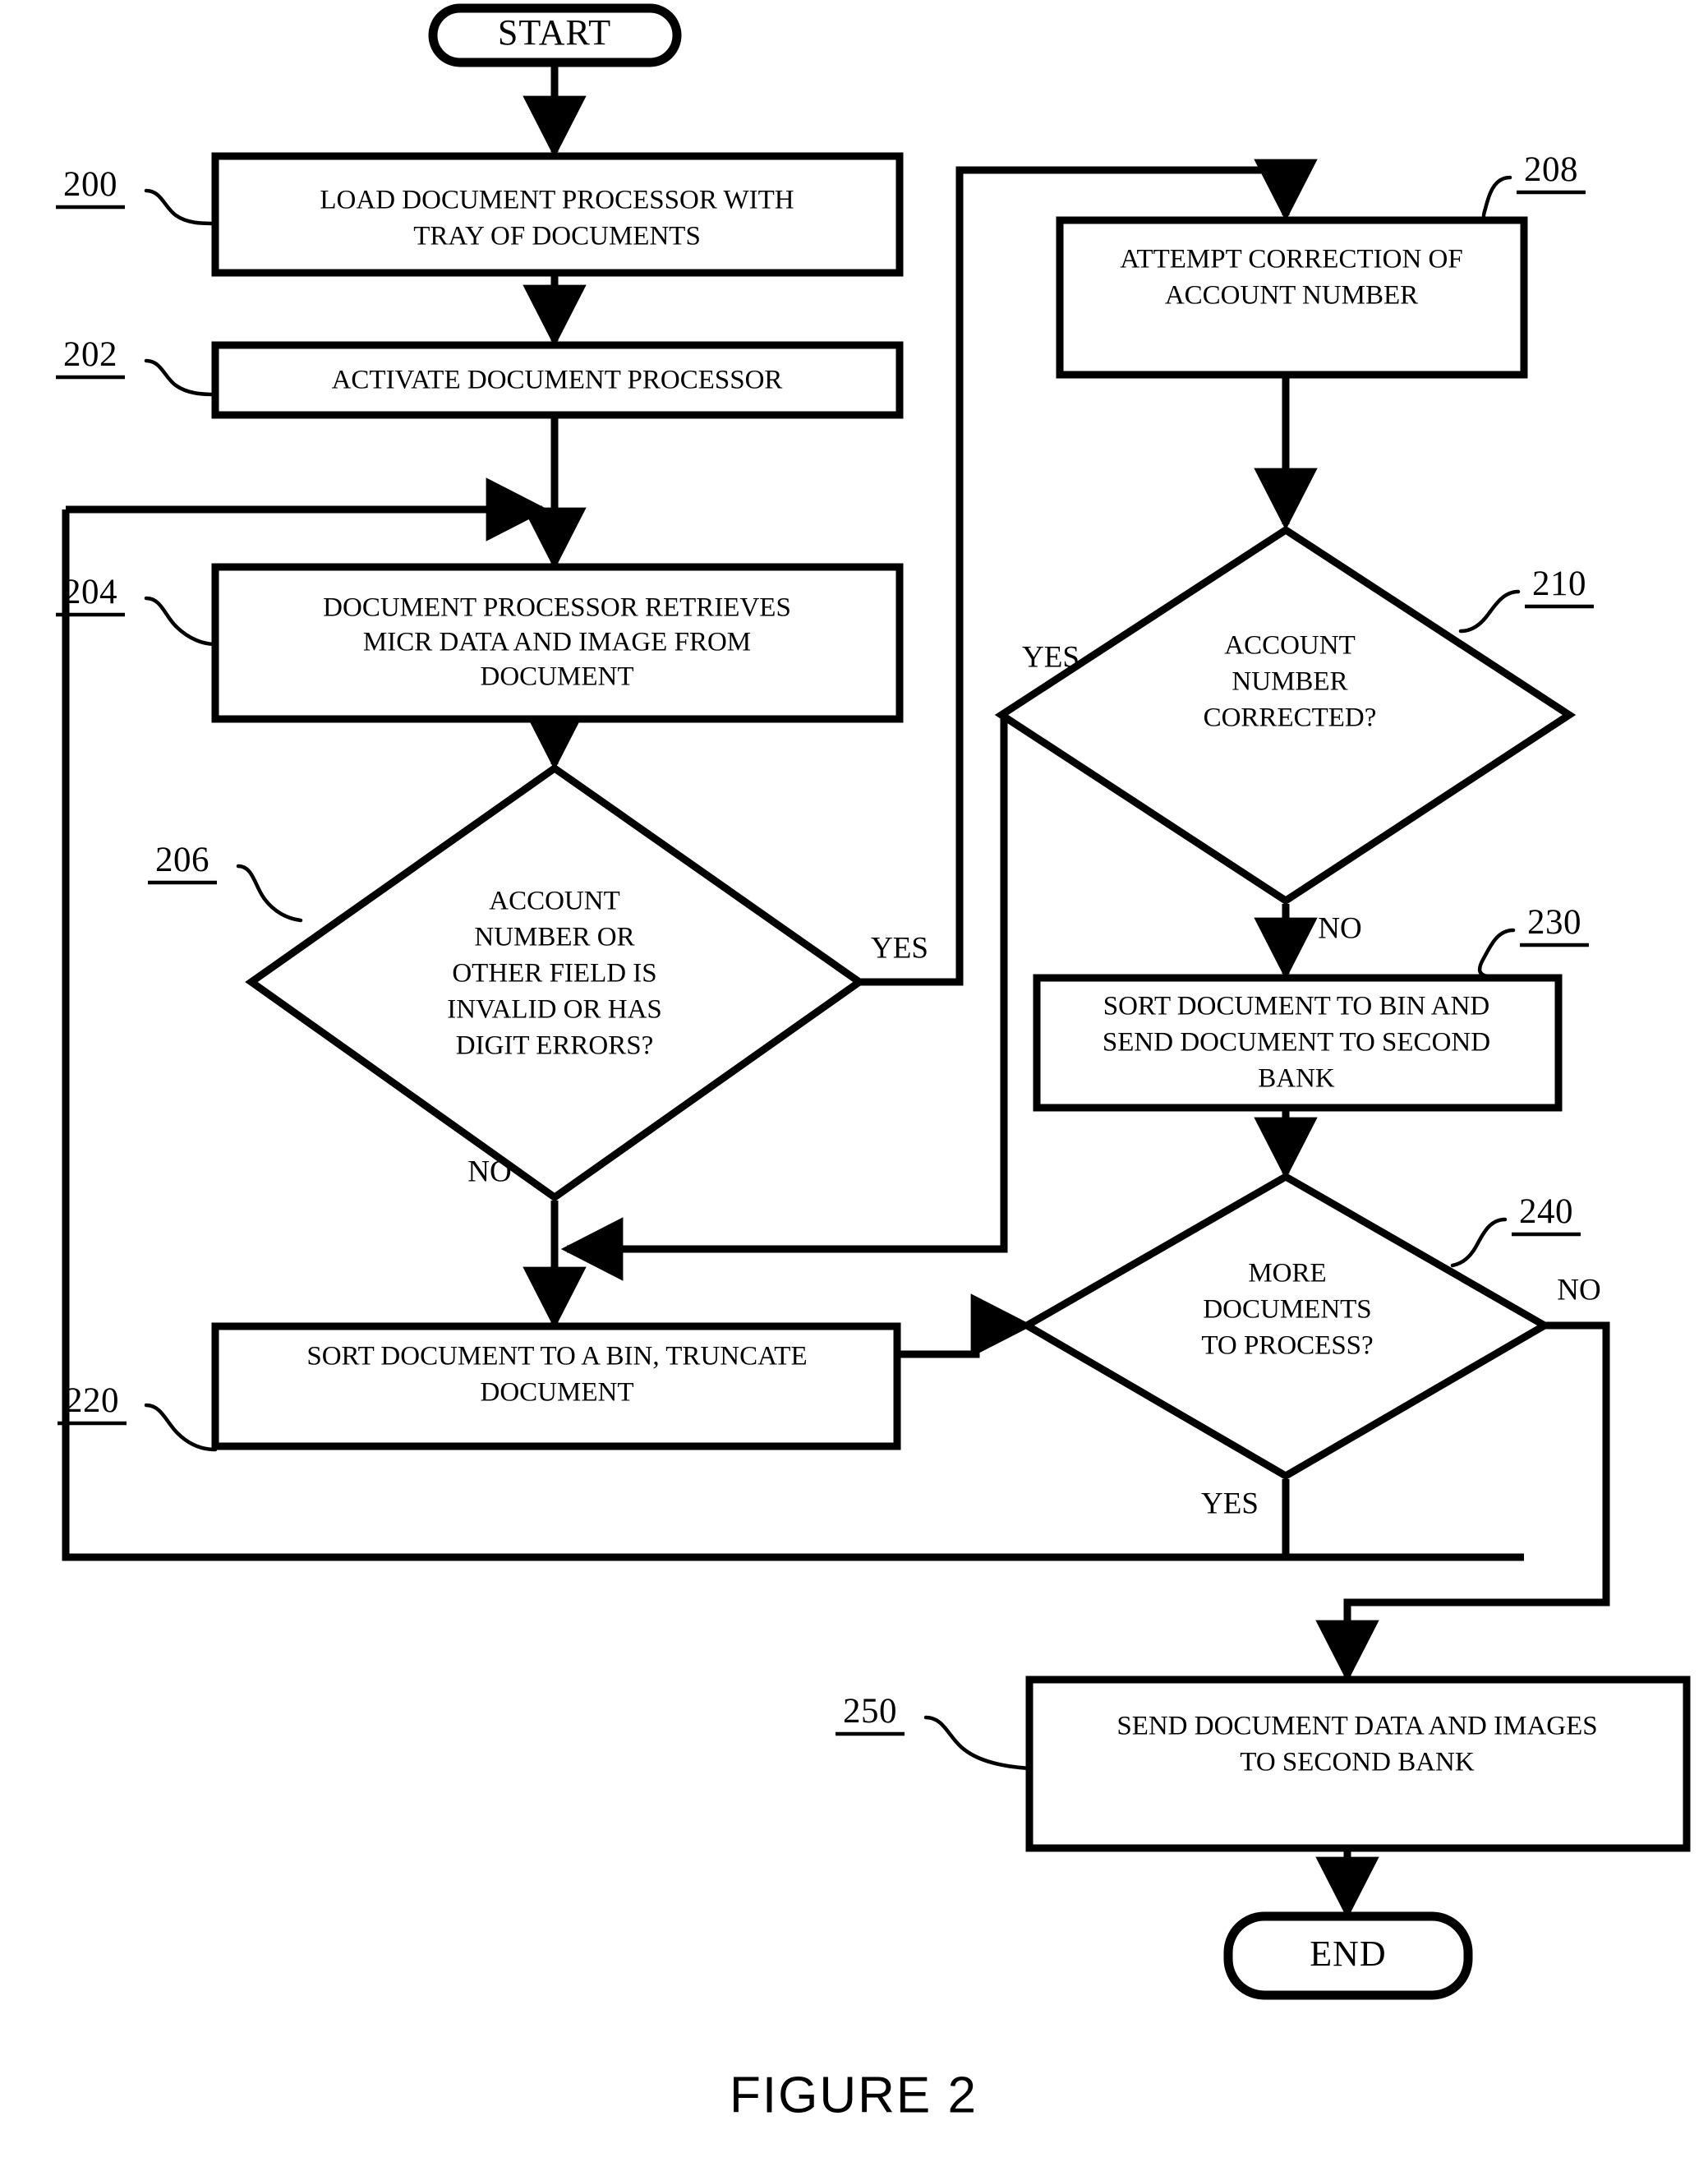 Image resolution: width=1708 pixels, height=2162 pixels. What do you see at coordinates (489, 1171) in the screenshot?
I see `branch-label-206-no: NO` at bounding box center [489, 1171].